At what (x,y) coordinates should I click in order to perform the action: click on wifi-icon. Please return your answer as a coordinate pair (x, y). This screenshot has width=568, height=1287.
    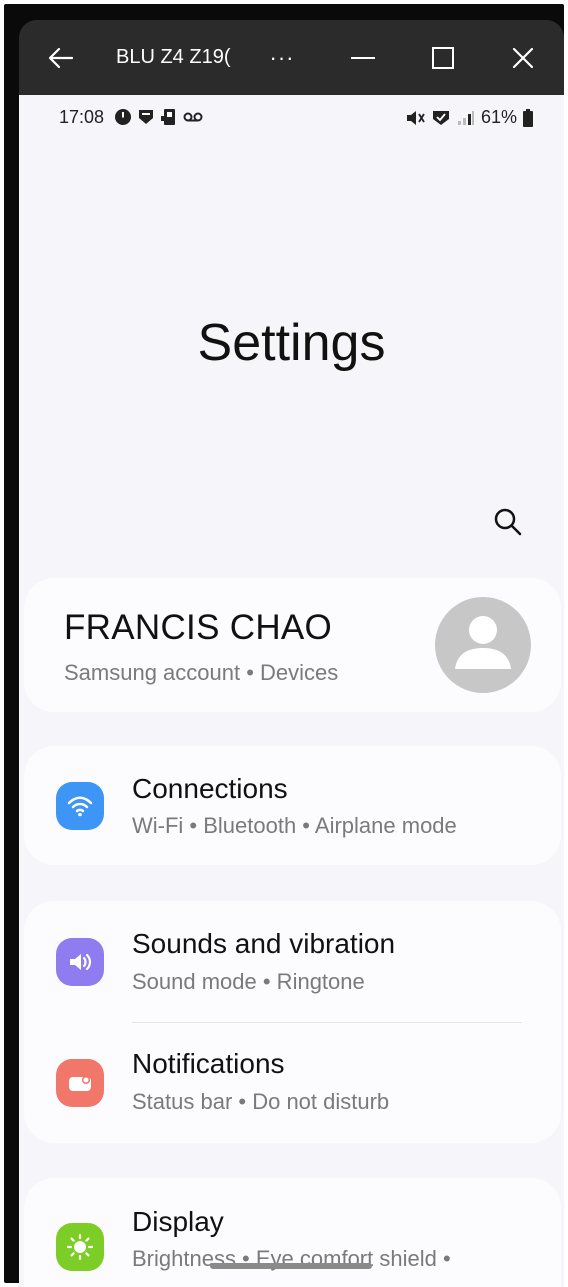
    Looking at the image, I should click on (80, 806).